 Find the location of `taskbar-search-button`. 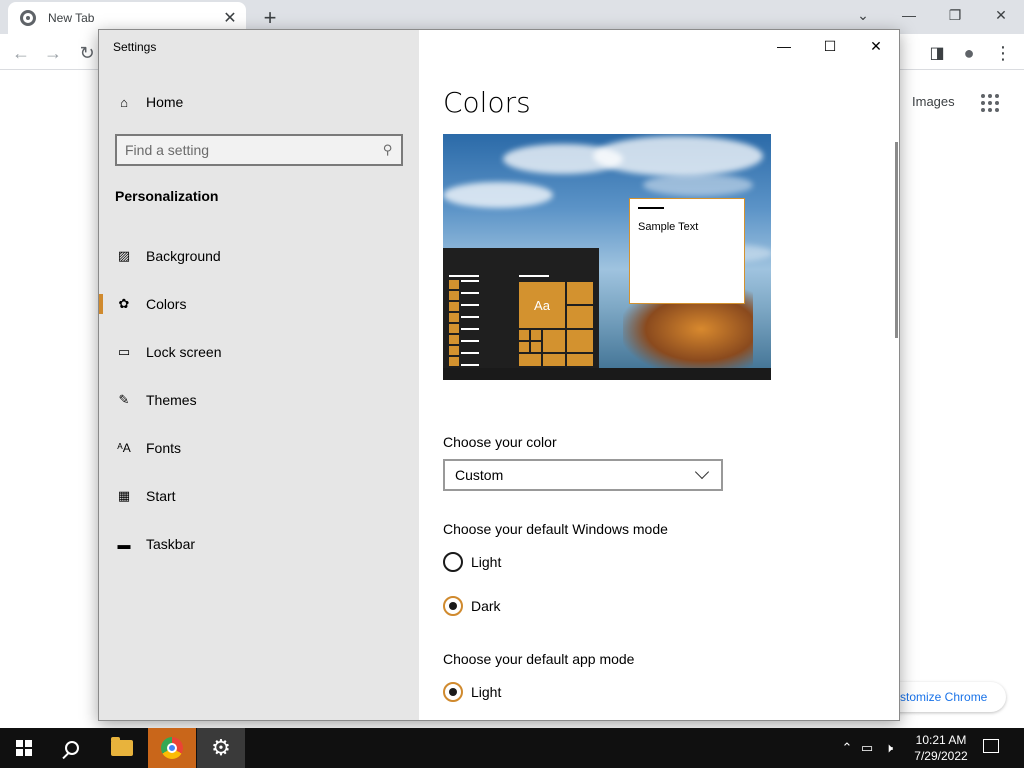

taskbar-search-button is located at coordinates (72, 748).